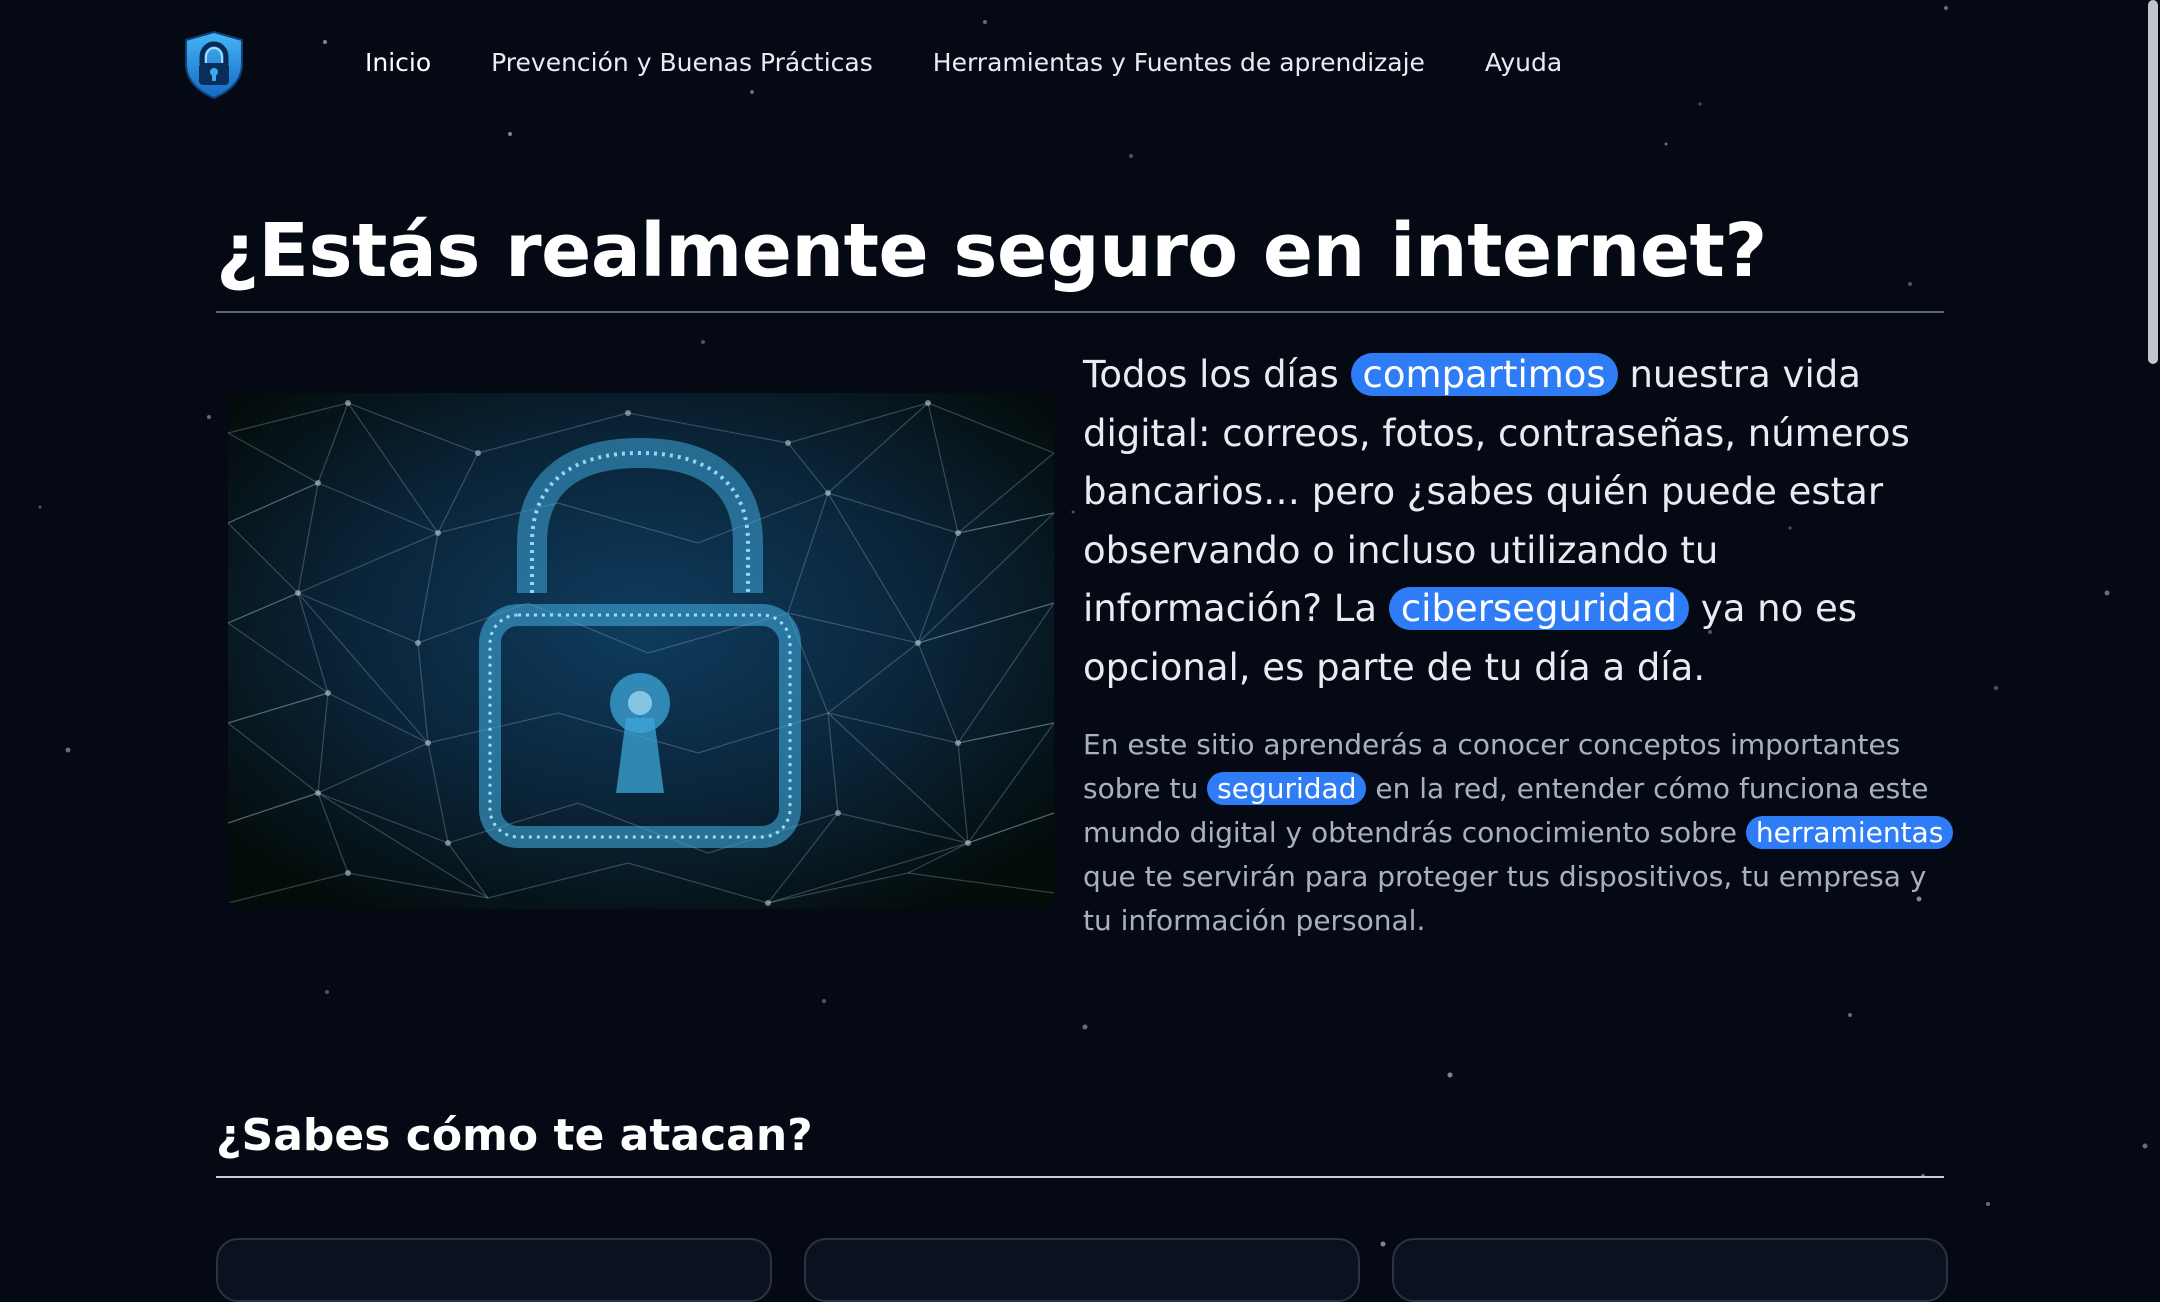 The image size is (2160, 1302). Describe the element at coordinates (1080, 1177) in the screenshot. I see `section-divider` at that location.